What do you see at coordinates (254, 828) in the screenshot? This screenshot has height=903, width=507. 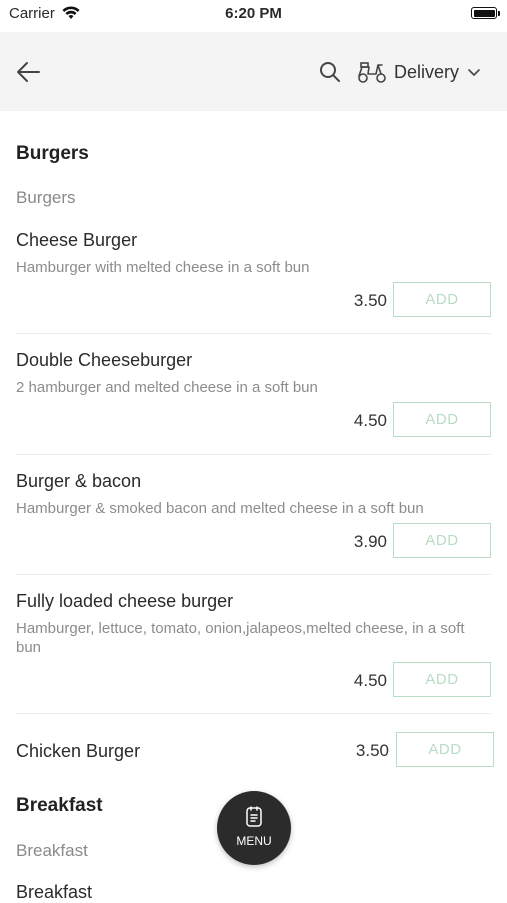 I see `menu-fab-button: MENU` at bounding box center [254, 828].